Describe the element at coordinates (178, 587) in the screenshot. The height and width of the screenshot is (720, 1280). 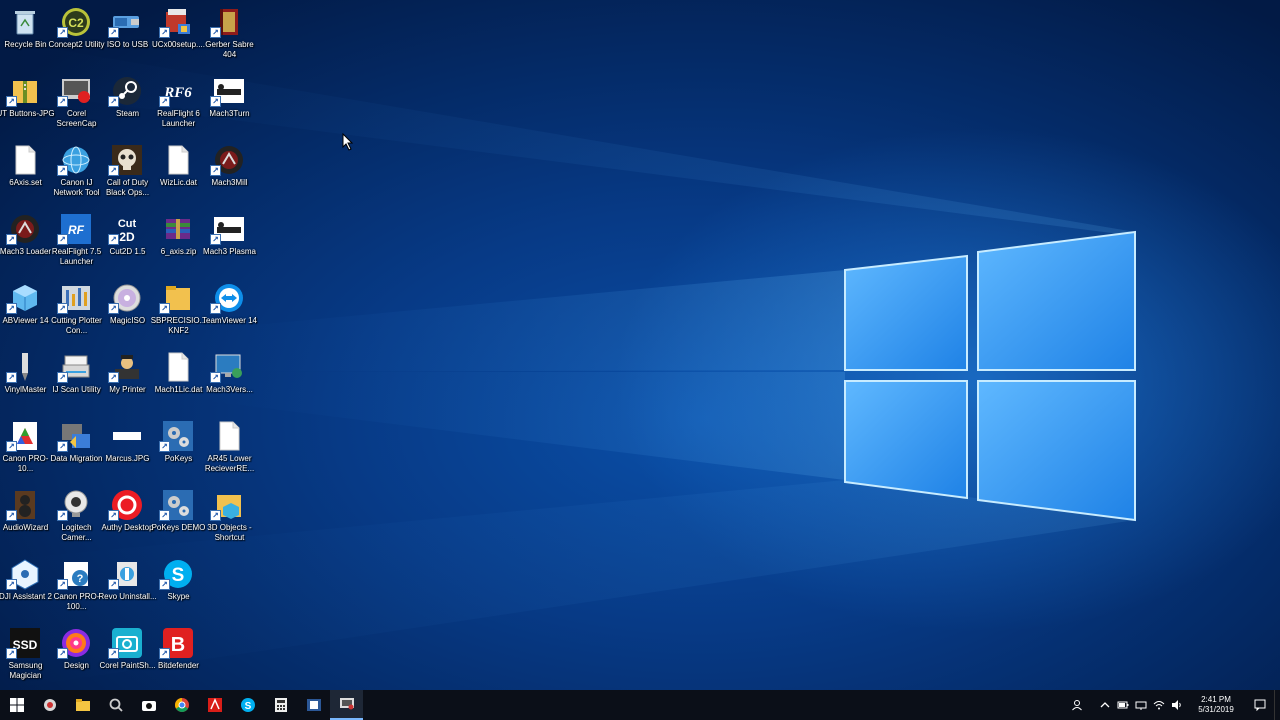
I see `desktop-icon: S ↗ Skype` at that location.